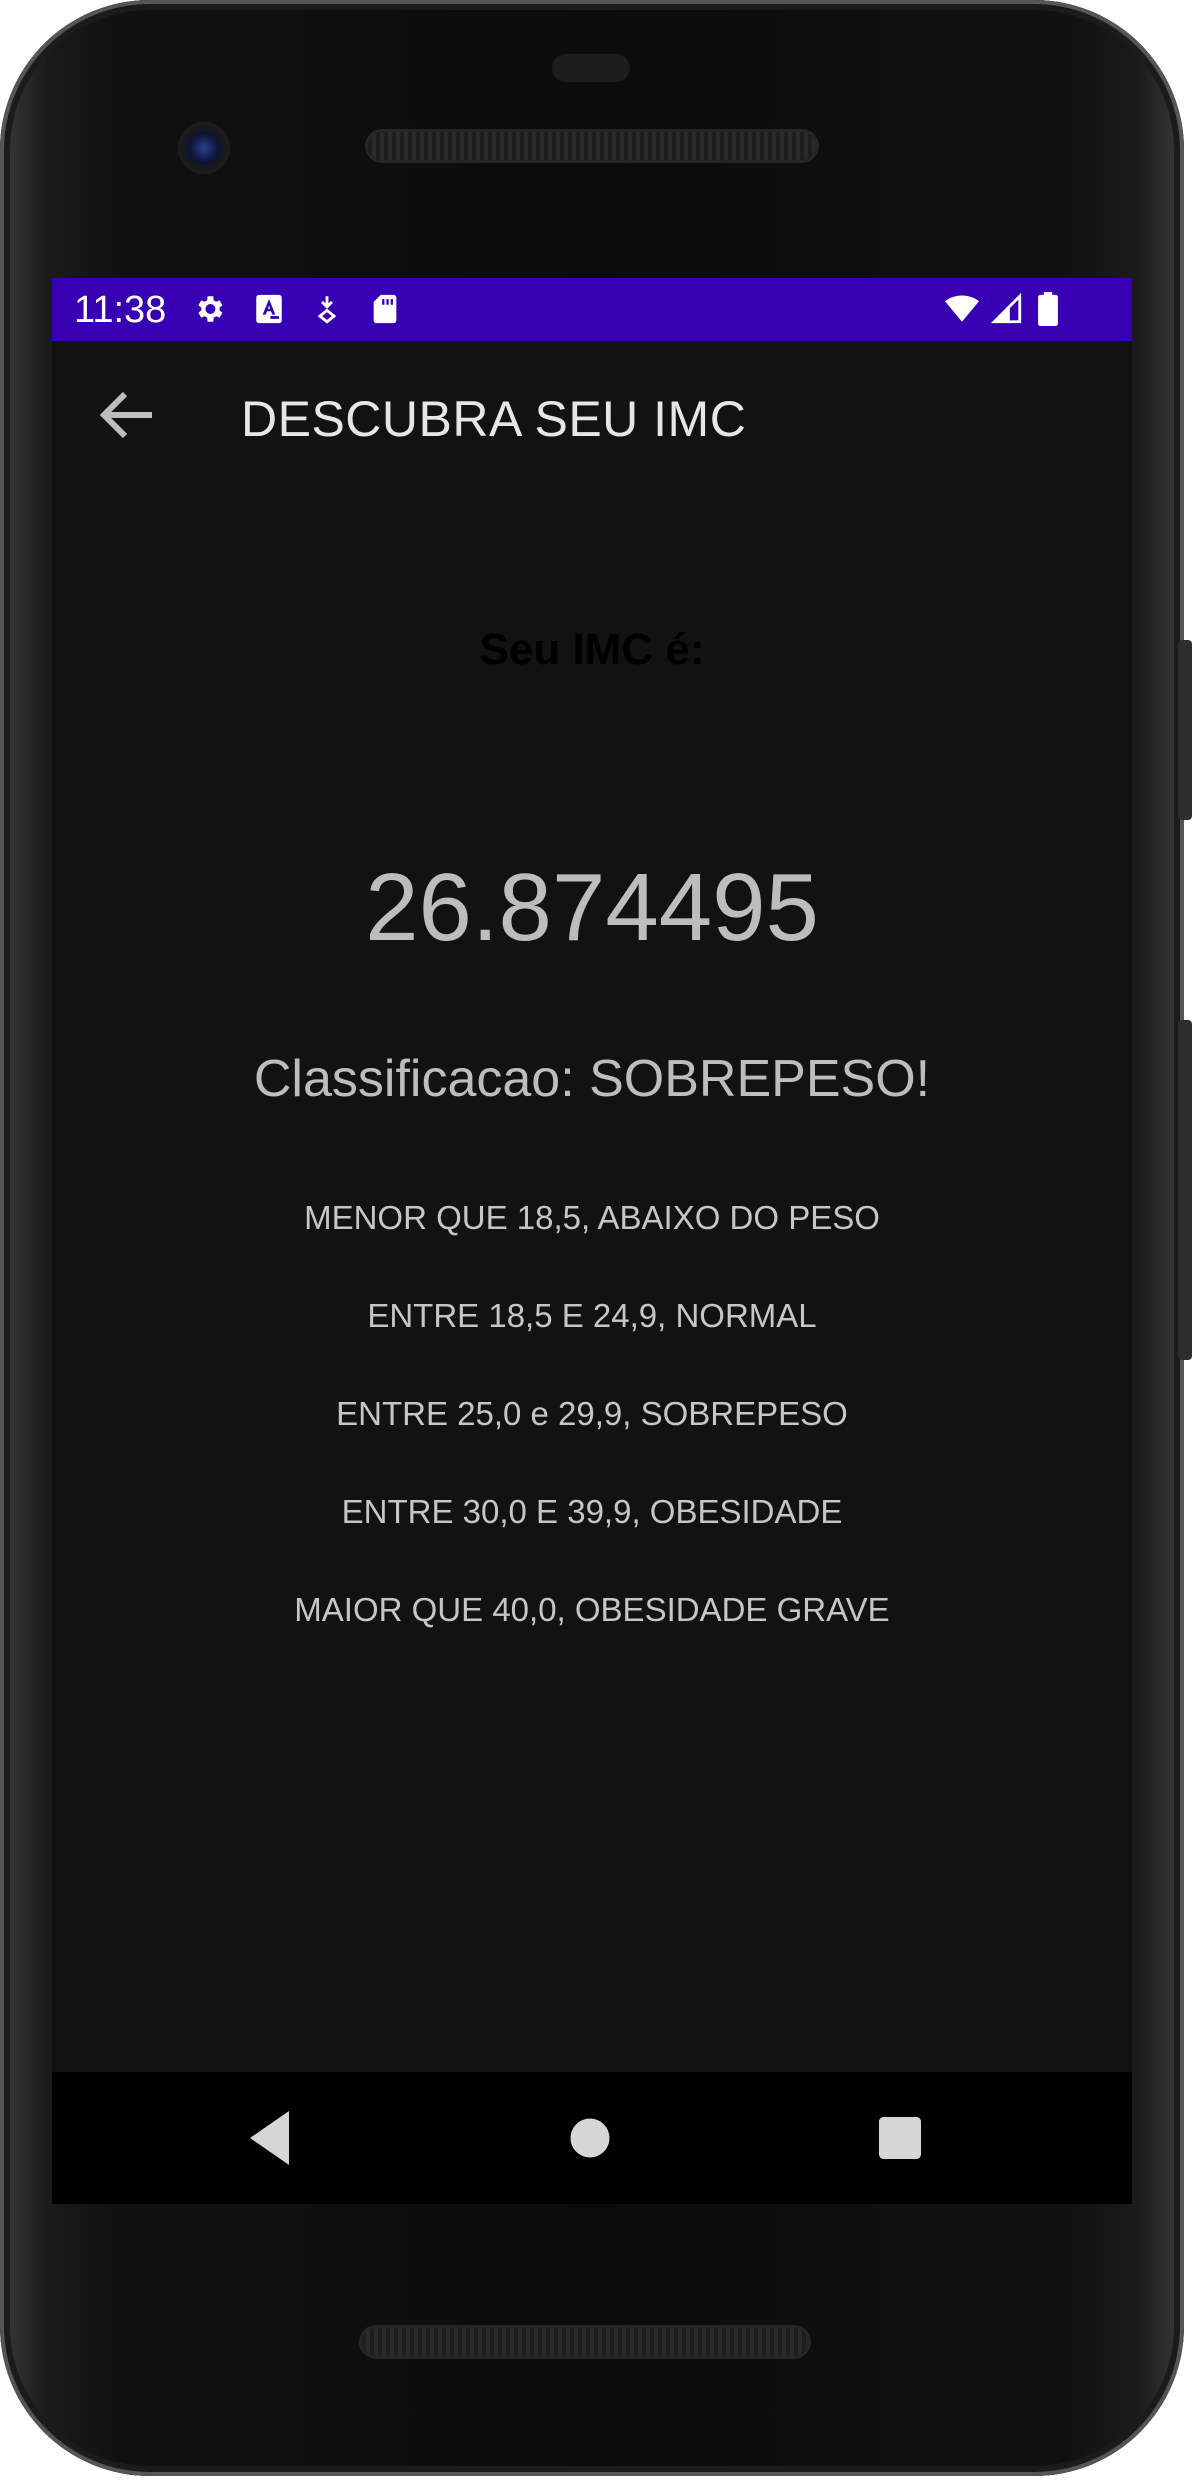  I want to click on range-underweight: MENOR QUE 18,5, ABAIXO DO PESO, so click(592, 1217).